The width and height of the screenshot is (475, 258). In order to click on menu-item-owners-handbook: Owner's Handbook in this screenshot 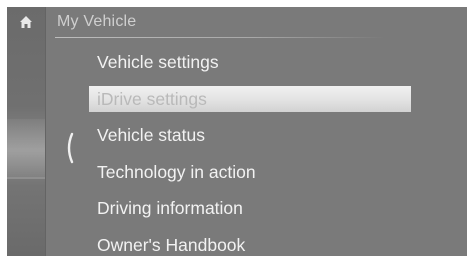, I will do `click(254, 242)`.